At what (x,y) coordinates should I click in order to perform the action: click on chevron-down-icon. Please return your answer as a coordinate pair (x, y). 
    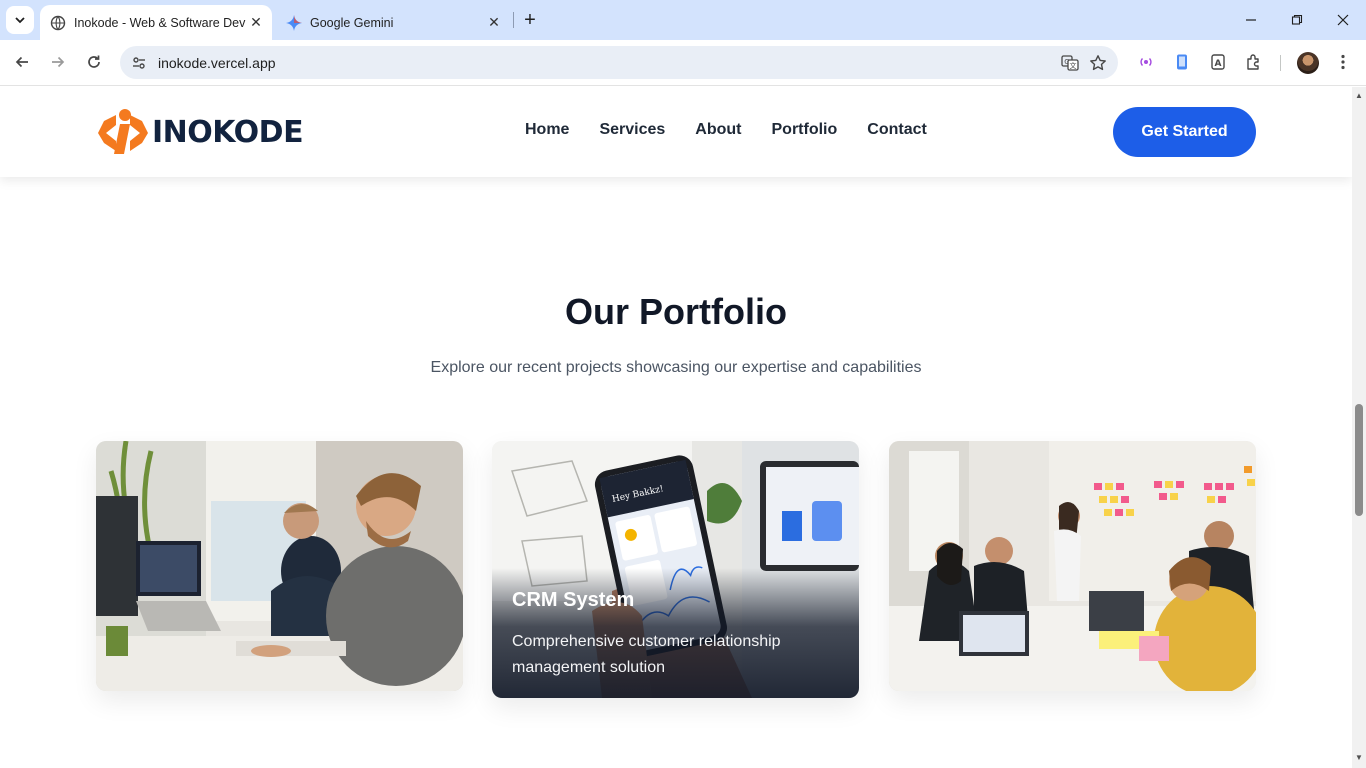
    Looking at the image, I should click on (20, 20).